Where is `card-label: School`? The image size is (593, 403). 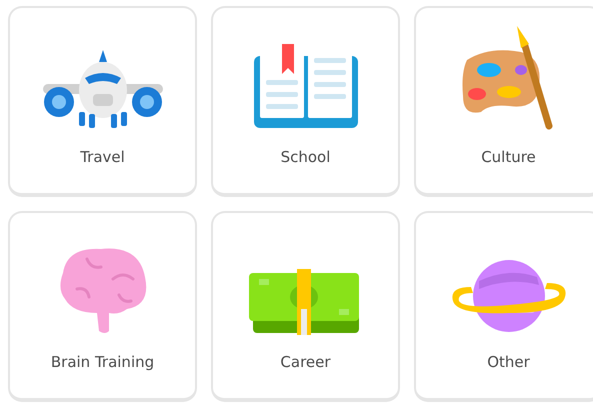
card-label: School is located at coordinates (305, 157).